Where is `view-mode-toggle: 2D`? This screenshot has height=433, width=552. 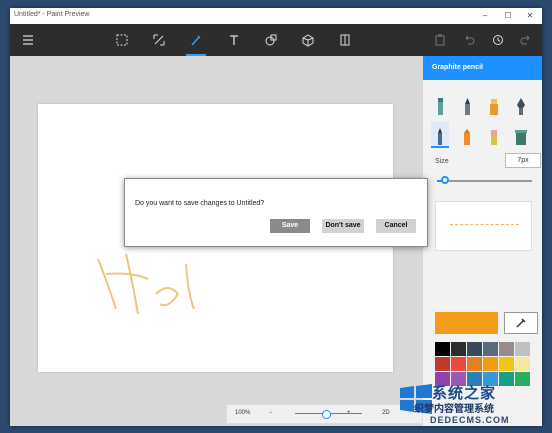
view-mode-toggle: 2D is located at coordinates (386, 413).